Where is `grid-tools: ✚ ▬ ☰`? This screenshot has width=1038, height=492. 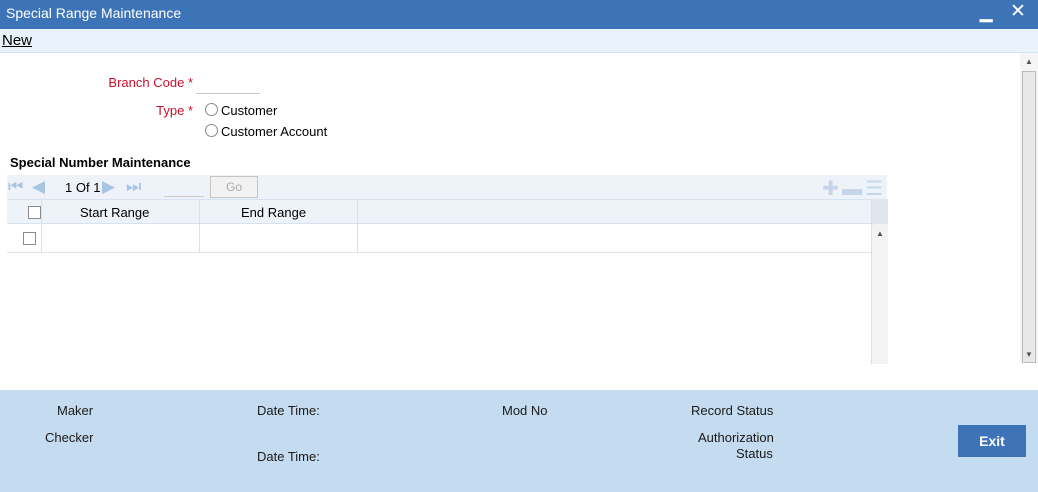 grid-tools: ✚ ▬ ☰ is located at coordinates (851, 188).